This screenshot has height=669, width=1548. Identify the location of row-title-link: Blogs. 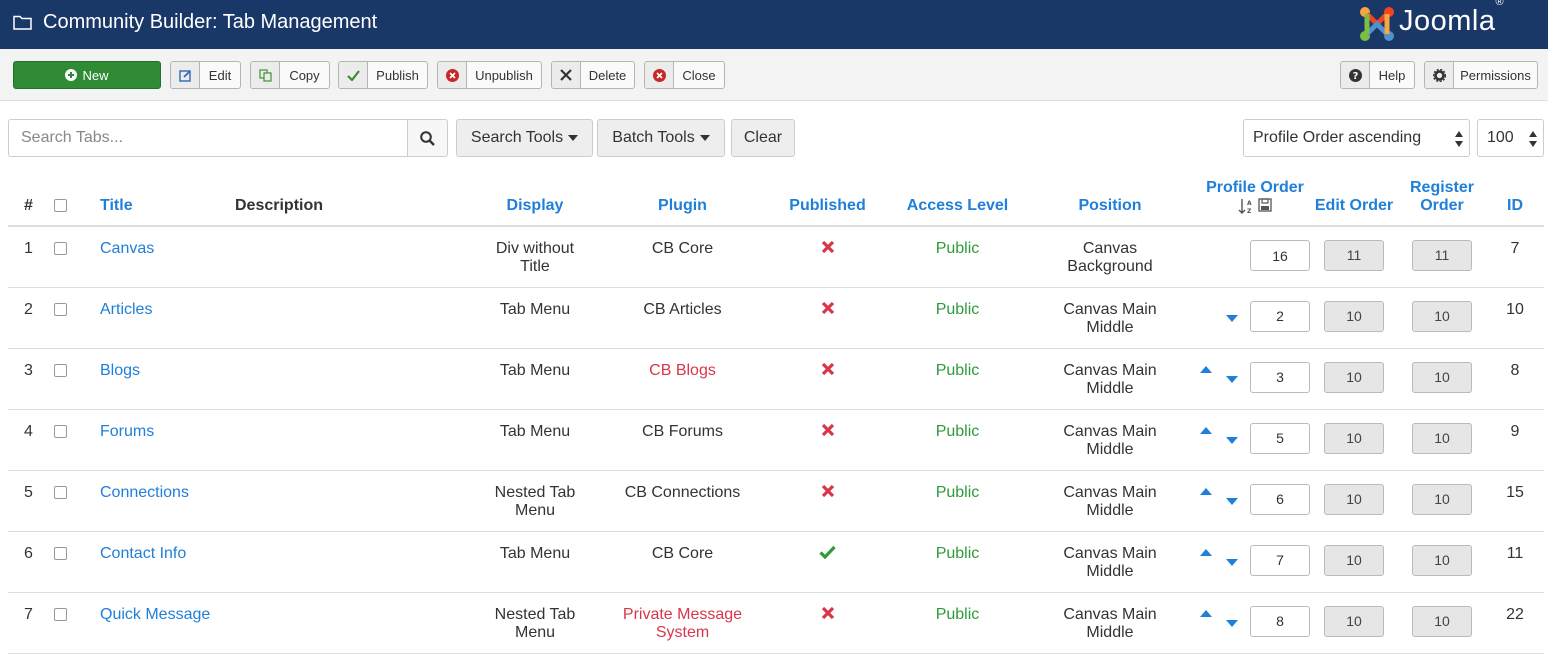
(120, 370).